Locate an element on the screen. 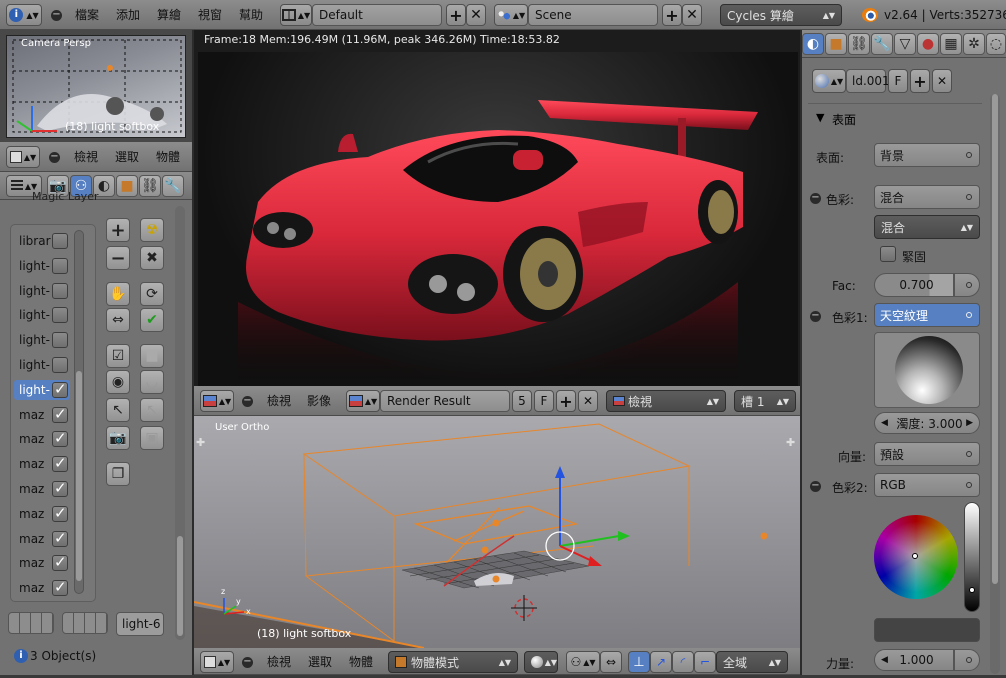  turbidity-slider: ◀ 濁度: 3.000 ▶ is located at coordinates (927, 423).